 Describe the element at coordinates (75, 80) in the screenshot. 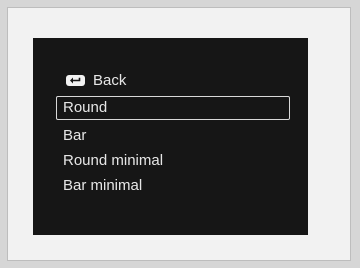

I see `return-arrow-icon` at that location.